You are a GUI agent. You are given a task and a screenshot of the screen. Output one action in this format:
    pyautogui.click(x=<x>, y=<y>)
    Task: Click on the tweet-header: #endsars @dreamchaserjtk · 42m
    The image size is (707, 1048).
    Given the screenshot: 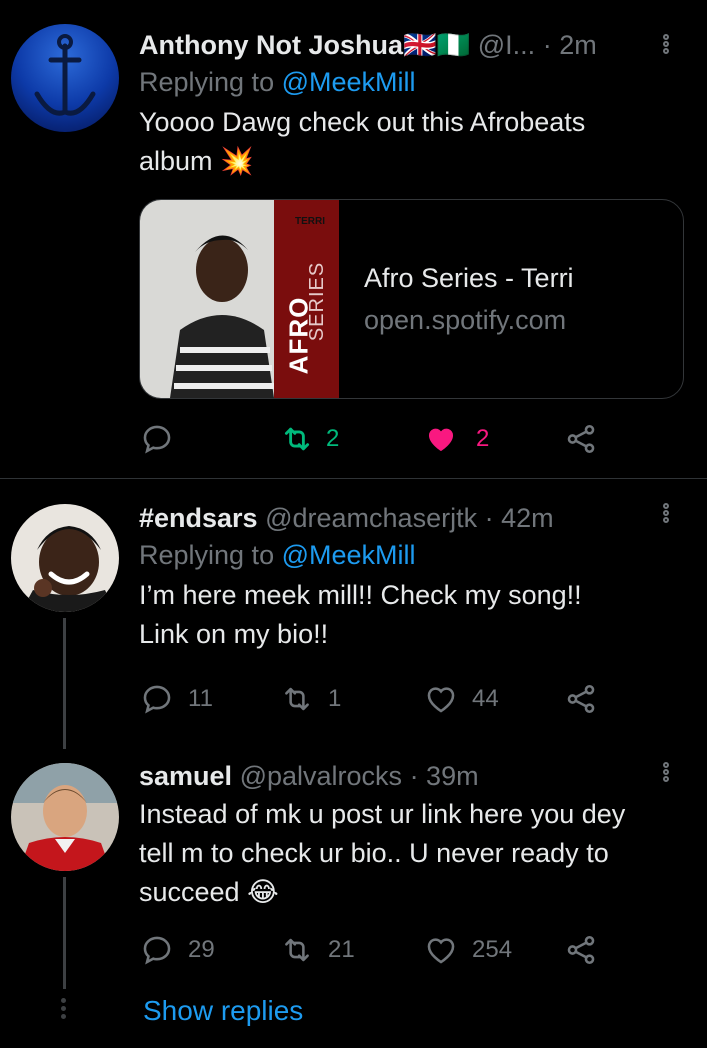 What is the action you would take?
    pyautogui.click(x=408, y=518)
    